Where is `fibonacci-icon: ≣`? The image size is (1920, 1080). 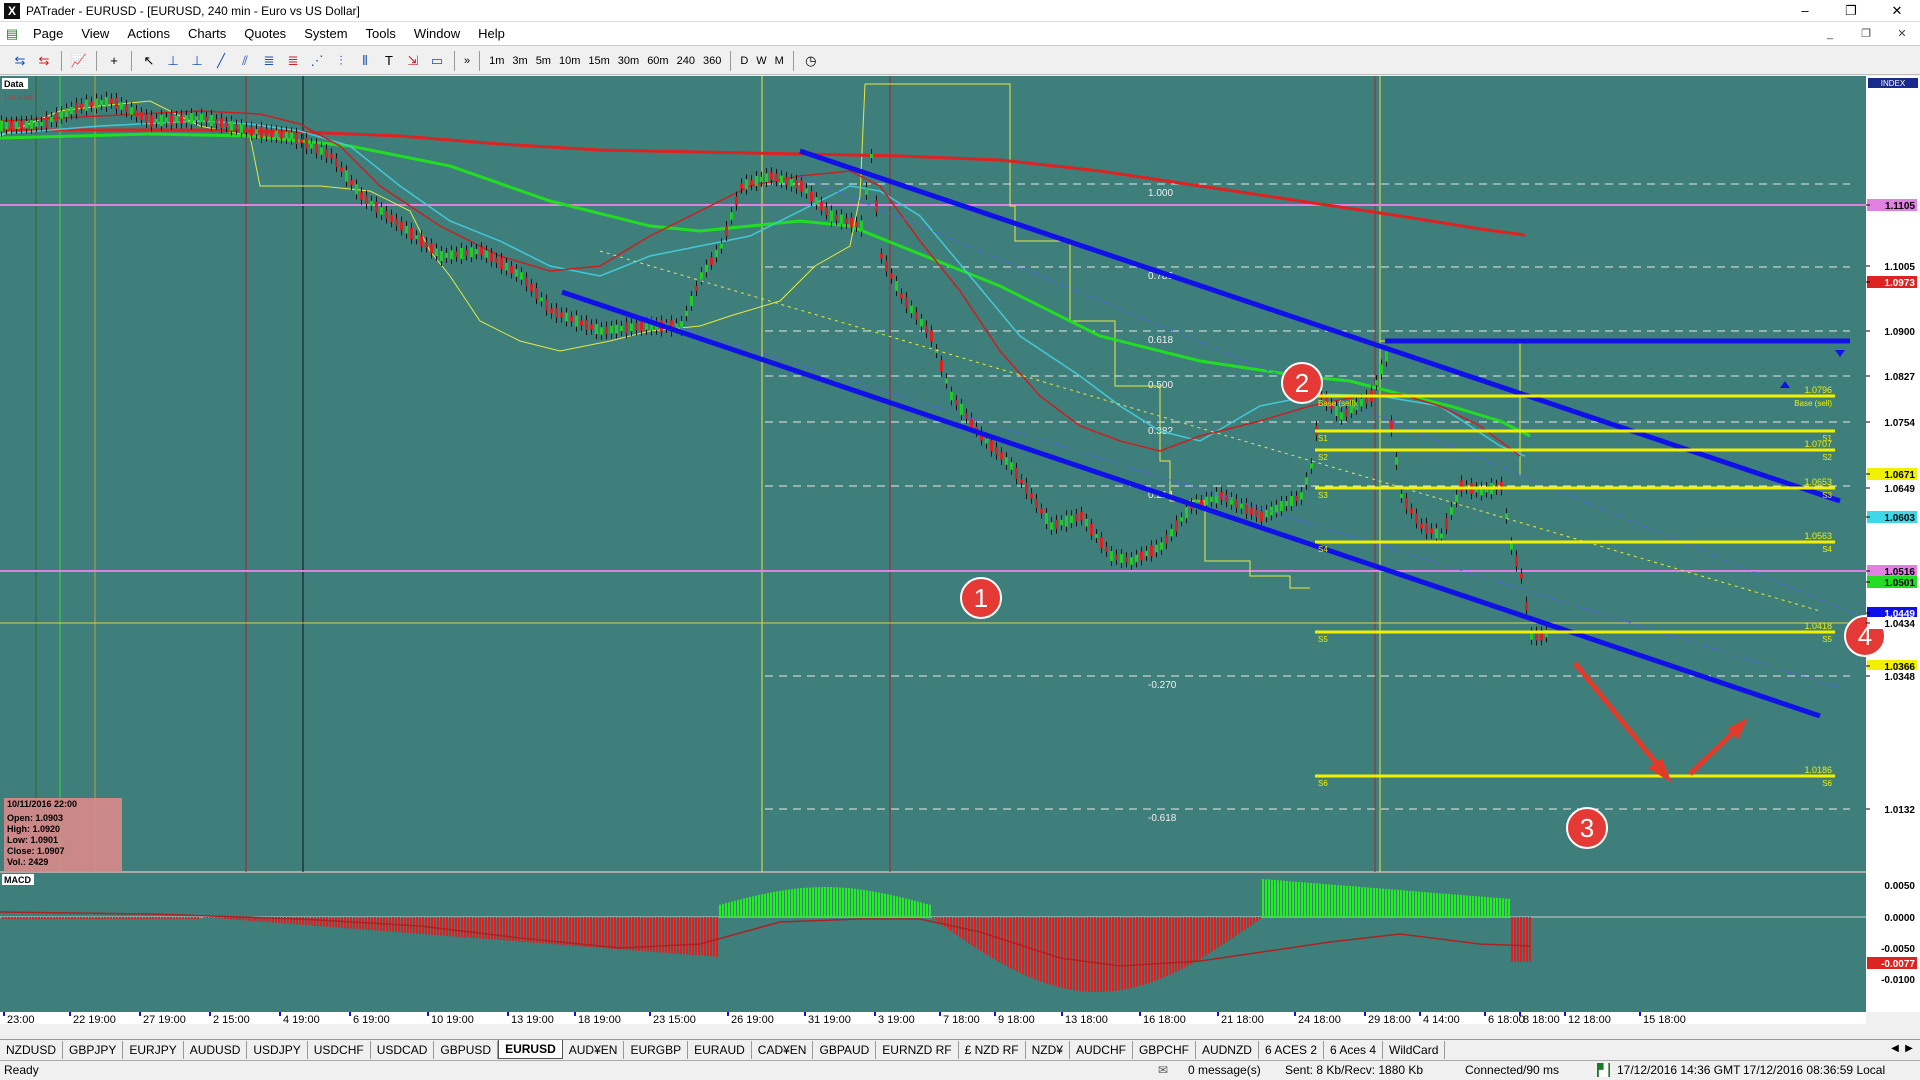
fibonacci-icon: ≣ is located at coordinates (269, 61).